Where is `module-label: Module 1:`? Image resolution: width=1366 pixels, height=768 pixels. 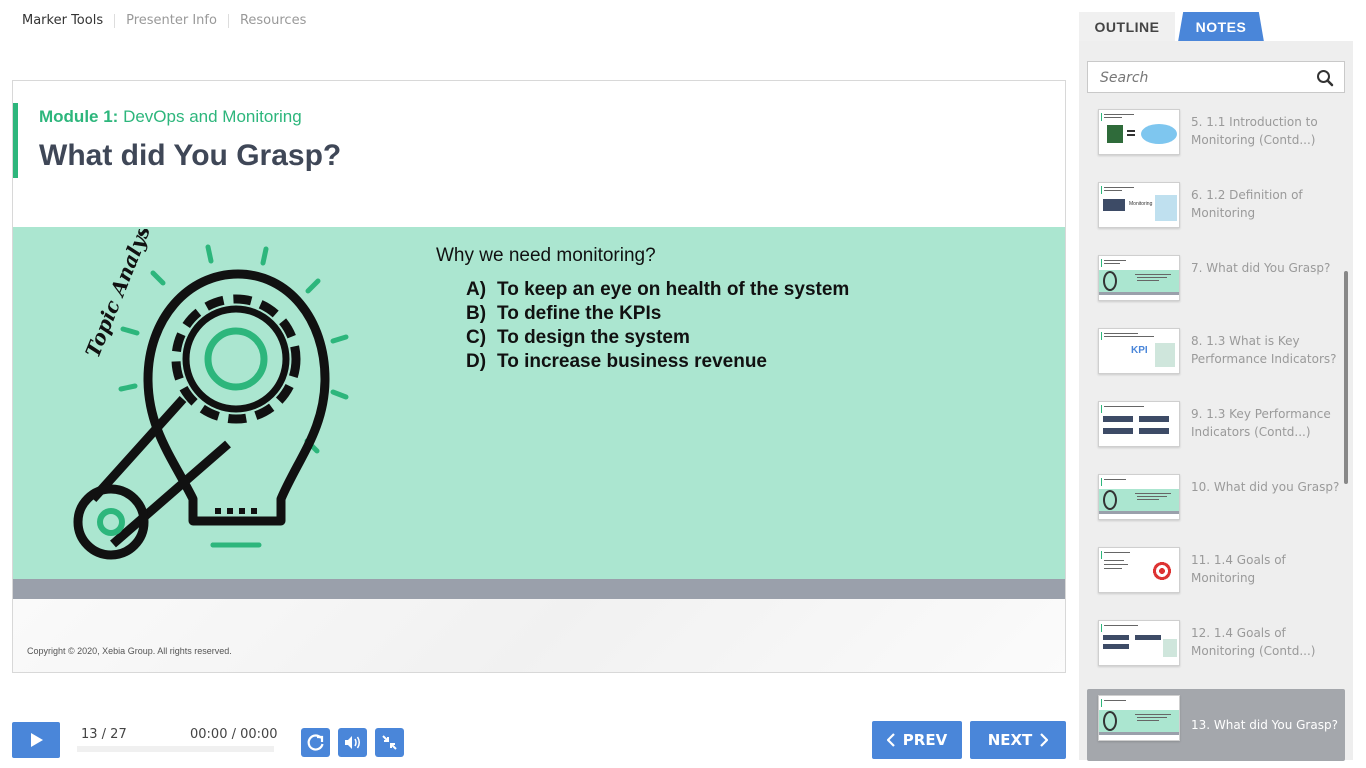 module-label: Module 1: is located at coordinates (79, 116).